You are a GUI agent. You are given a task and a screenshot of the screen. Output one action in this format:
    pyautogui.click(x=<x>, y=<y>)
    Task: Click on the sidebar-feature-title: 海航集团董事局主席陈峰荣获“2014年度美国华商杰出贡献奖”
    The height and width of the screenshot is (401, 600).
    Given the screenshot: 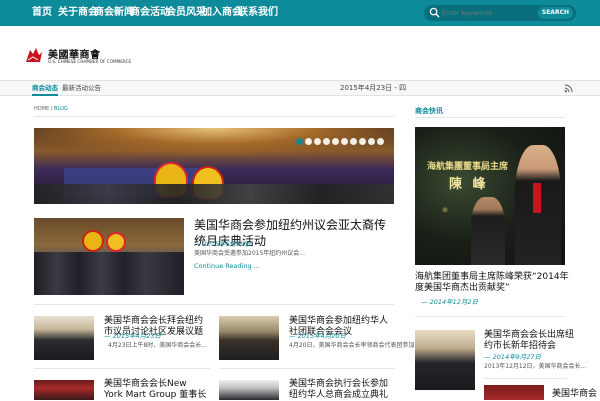 What is the action you would take?
    pyautogui.click(x=495, y=283)
    